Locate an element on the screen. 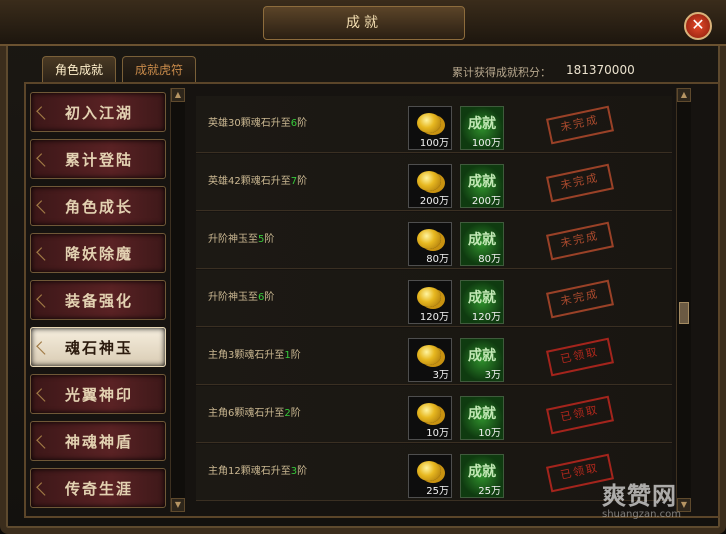 This screenshot has height=534, width=726. sidebar-item-label: 魂石神玉 is located at coordinates (99, 348).